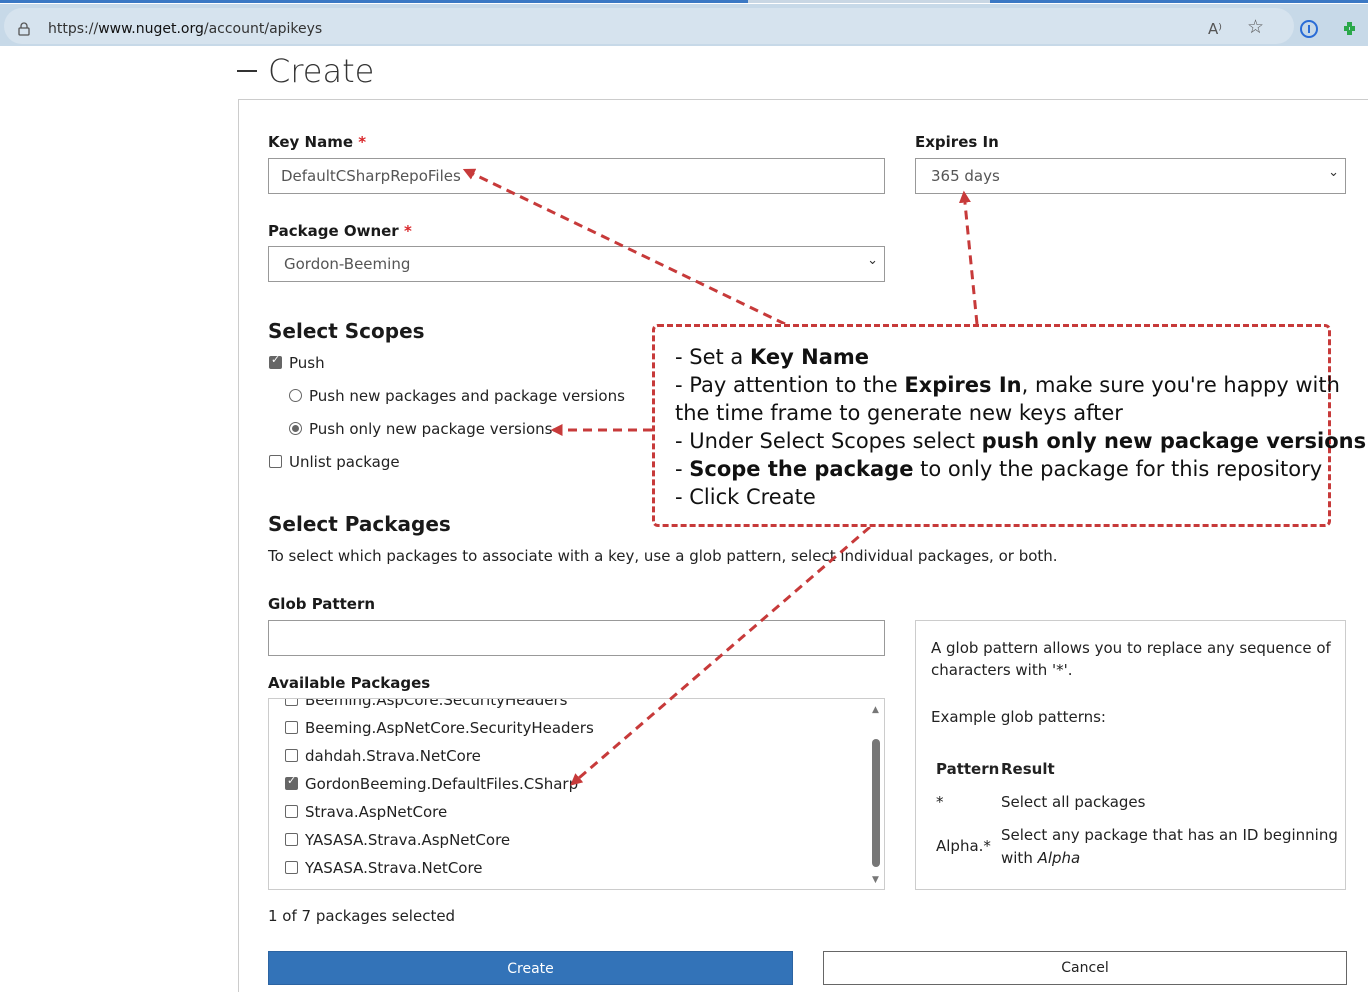  I want to click on callout-bold: Scope the package, so click(801, 469).